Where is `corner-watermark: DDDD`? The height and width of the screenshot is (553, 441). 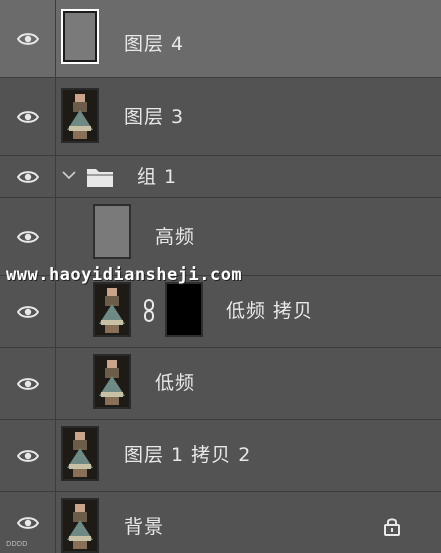 corner-watermark: DDDD is located at coordinates (17, 544).